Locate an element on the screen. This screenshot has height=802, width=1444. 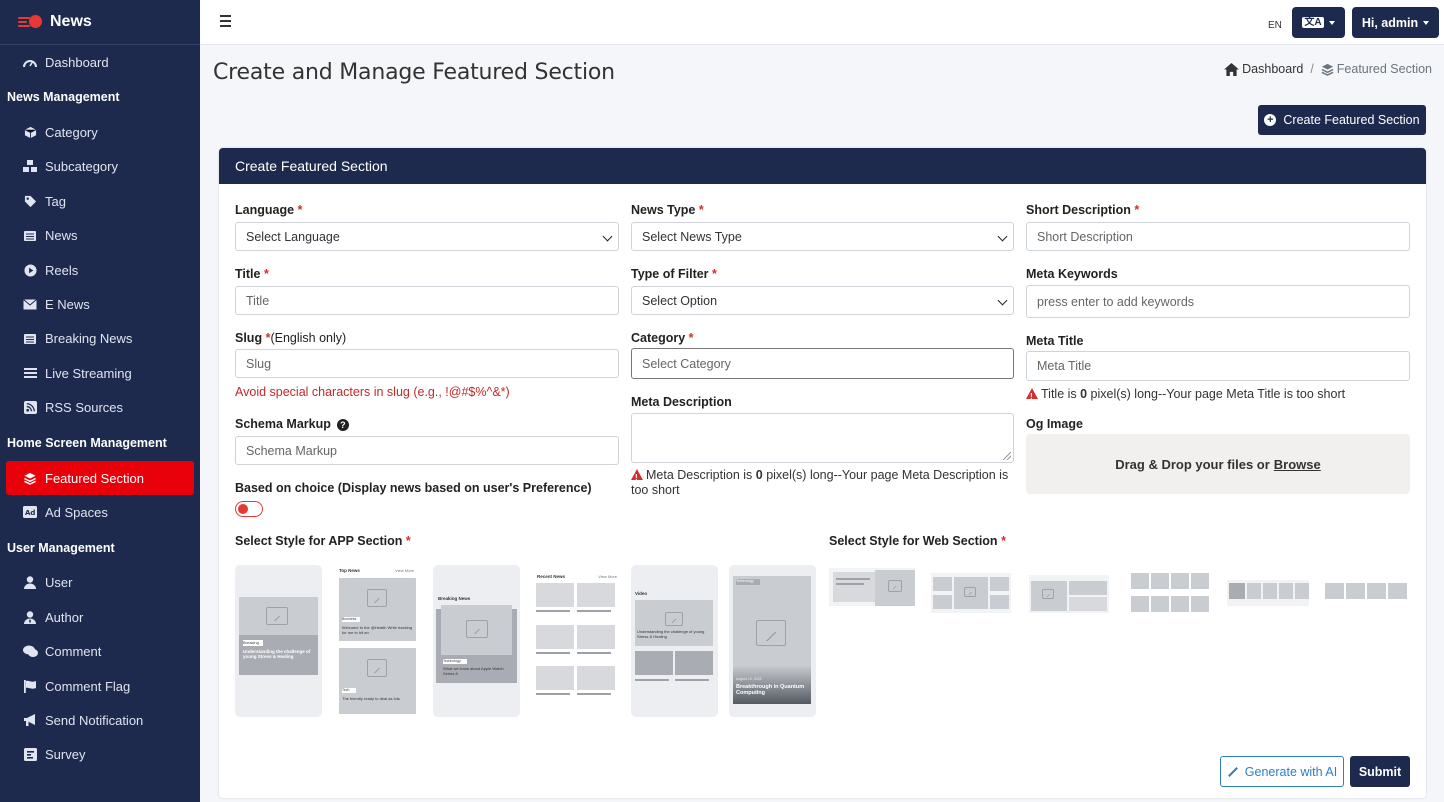
web-style-label: Select Style for Web Section * is located at coordinates (917, 541).